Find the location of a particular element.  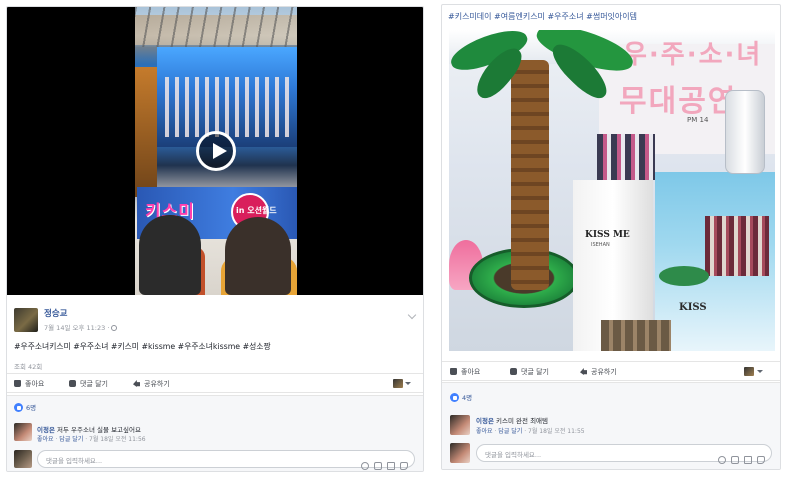

post-author: 정승교 is located at coordinates (55, 313).